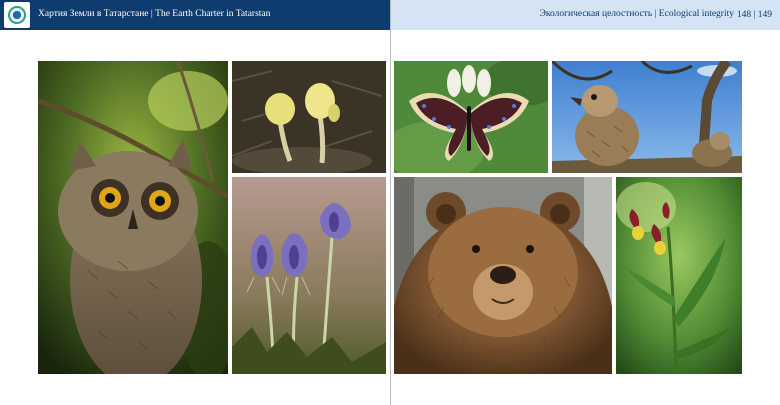 The width and height of the screenshot is (780, 405). I want to click on eagle-chicks-photo, so click(647, 117).